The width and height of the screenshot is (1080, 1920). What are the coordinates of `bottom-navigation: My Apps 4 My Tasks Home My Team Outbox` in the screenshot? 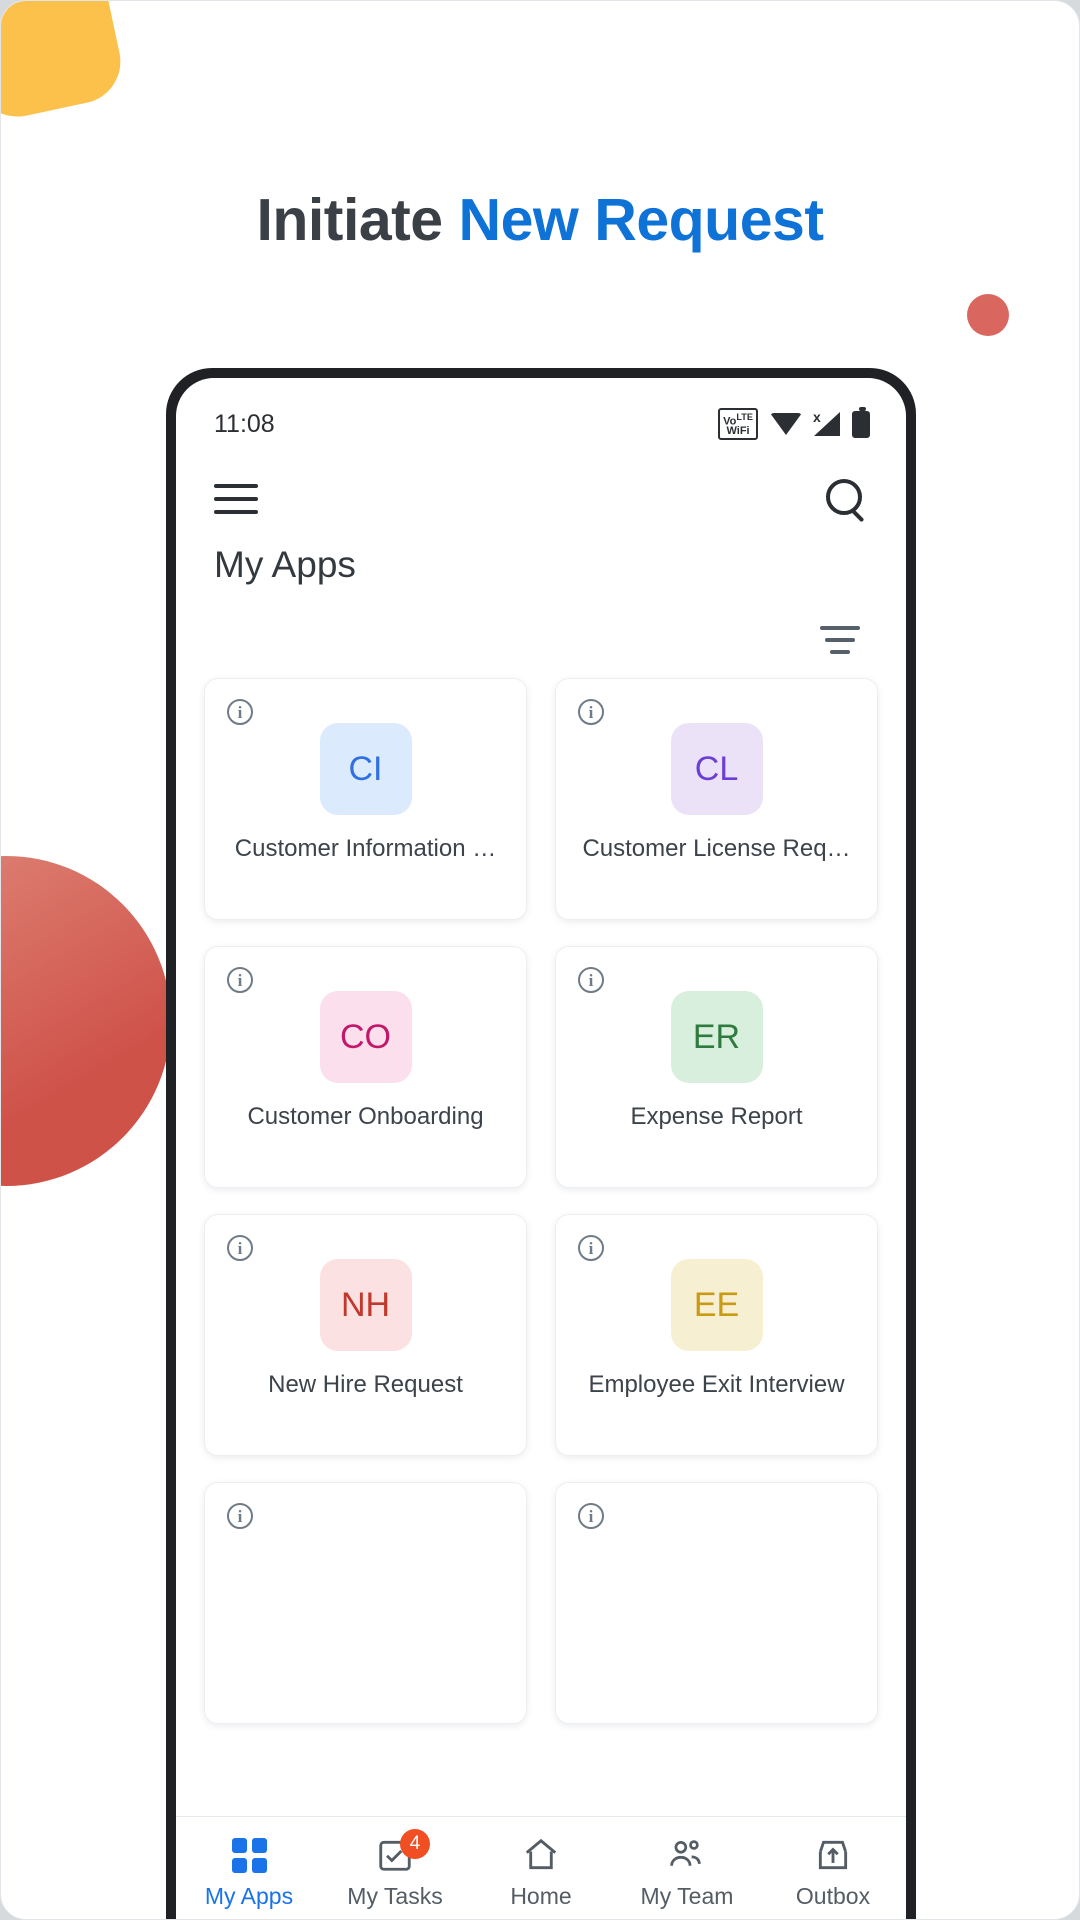 It's located at (541, 1867).